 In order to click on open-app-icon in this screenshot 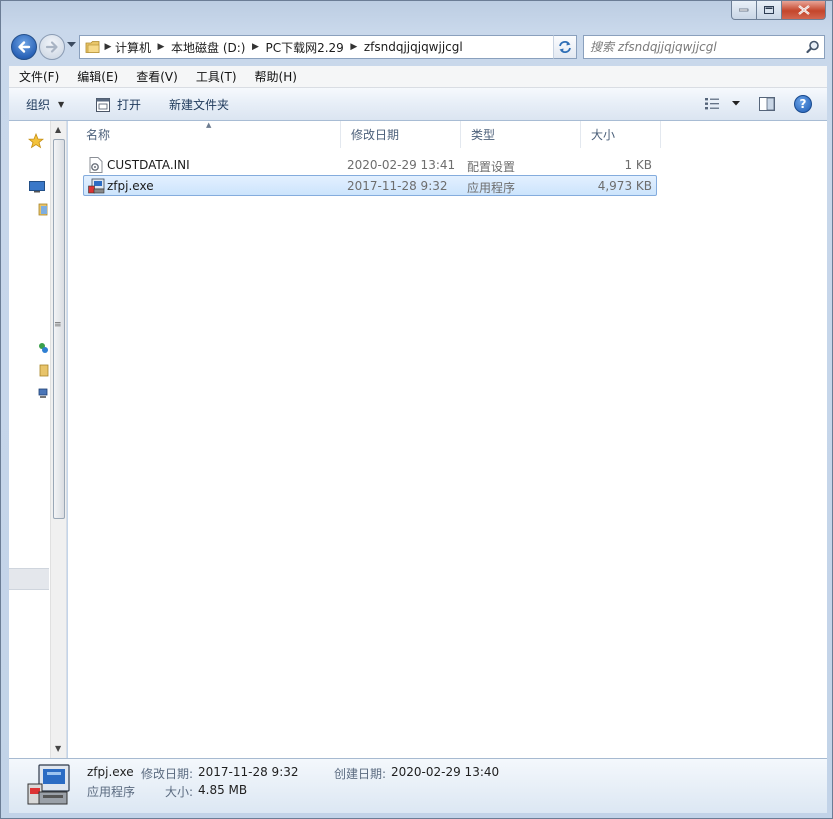, I will do `click(103, 104)`.